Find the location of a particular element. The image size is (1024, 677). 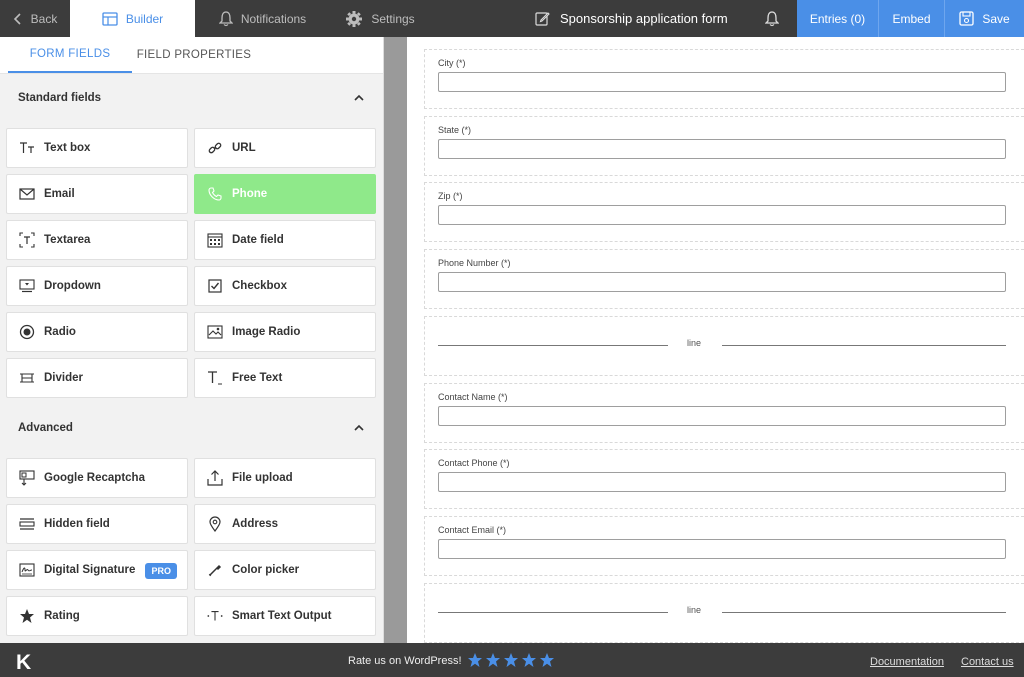

back-button: Back is located at coordinates (35, 18).